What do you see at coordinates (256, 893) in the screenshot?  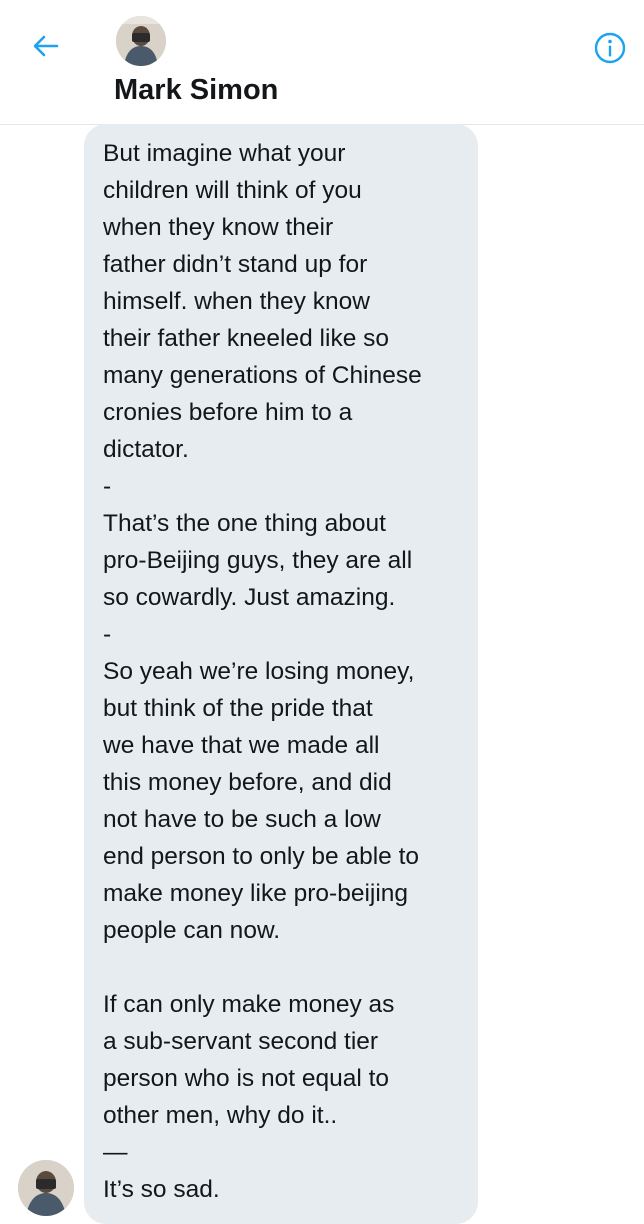 I see `message-line: make money like pro-beijing` at bounding box center [256, 893].